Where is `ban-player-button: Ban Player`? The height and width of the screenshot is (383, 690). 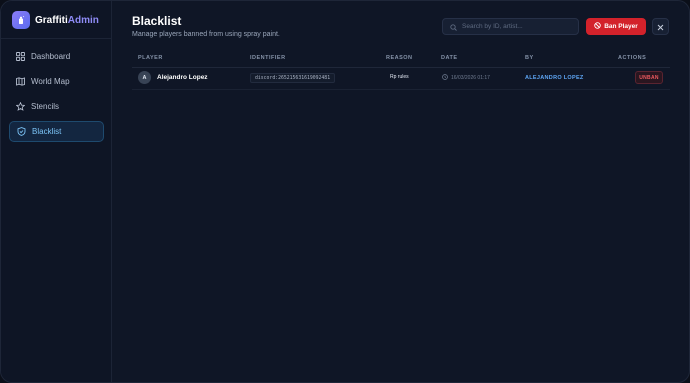 ban-player-button: Ban Player is located at coordinates (616, 26).